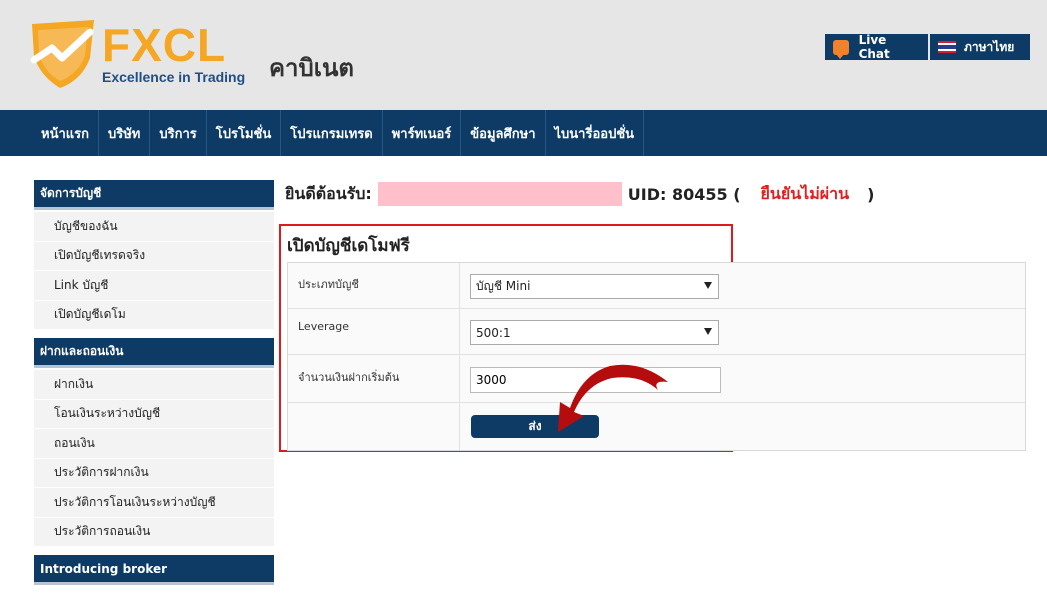  I want to click on sidebar-item-open-real-account: เปิดบัญชีเทรดจริง, so click(154, 256).